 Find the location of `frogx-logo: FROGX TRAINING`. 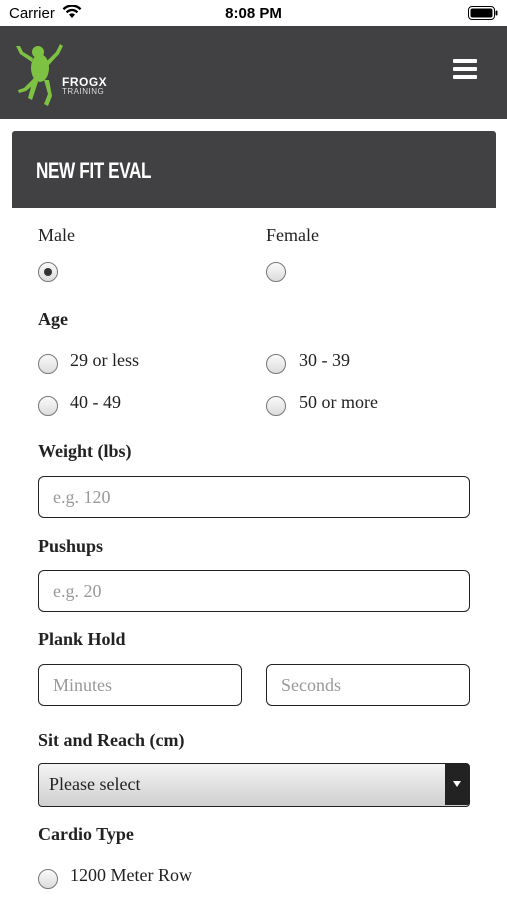

frogx-logo: FROGX TRAINING is located at coordinates (60, 74).